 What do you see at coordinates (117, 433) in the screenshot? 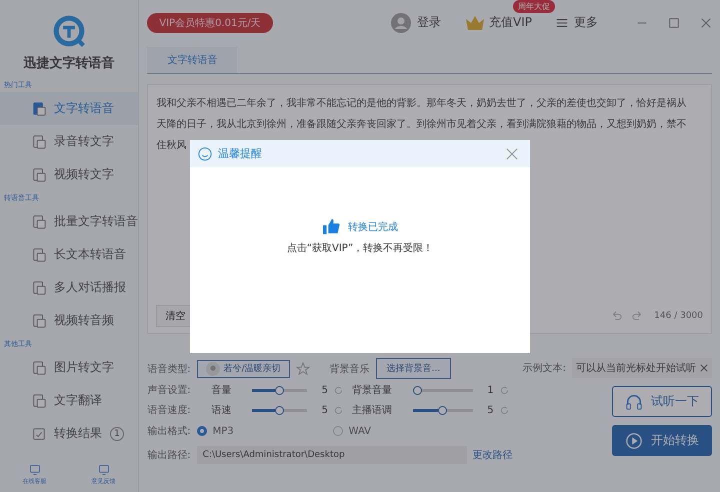
I see `result-count: 1` at bounding box center [117, 433].